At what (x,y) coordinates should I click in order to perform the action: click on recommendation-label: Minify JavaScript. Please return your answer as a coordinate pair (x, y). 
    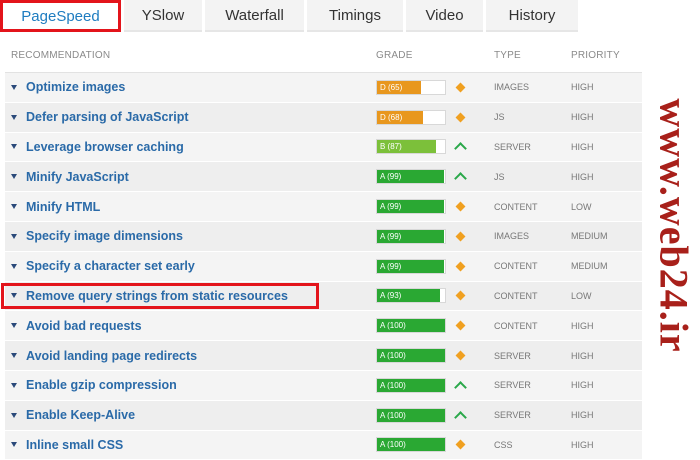
    Looking at the image, I should click on (77, 177).